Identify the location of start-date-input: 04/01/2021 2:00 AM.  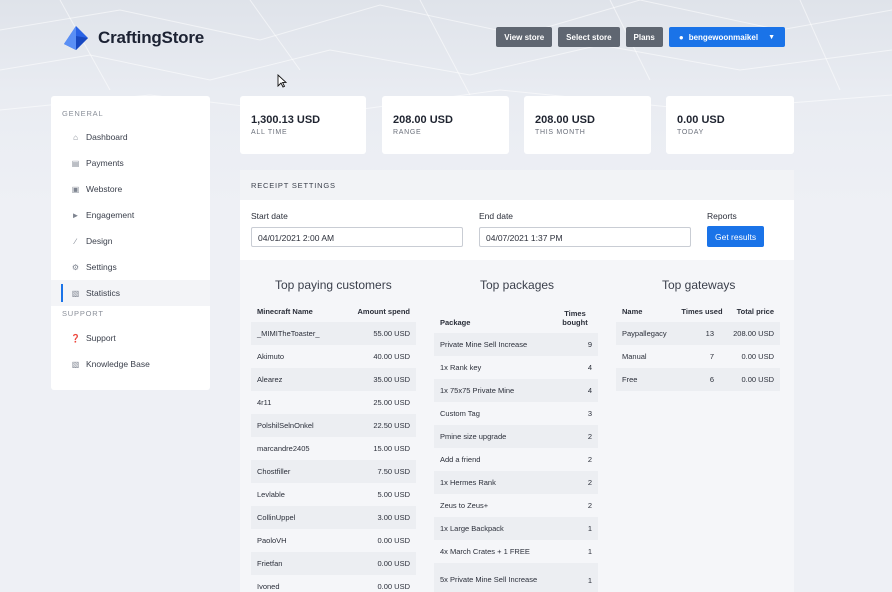
(357, 237).